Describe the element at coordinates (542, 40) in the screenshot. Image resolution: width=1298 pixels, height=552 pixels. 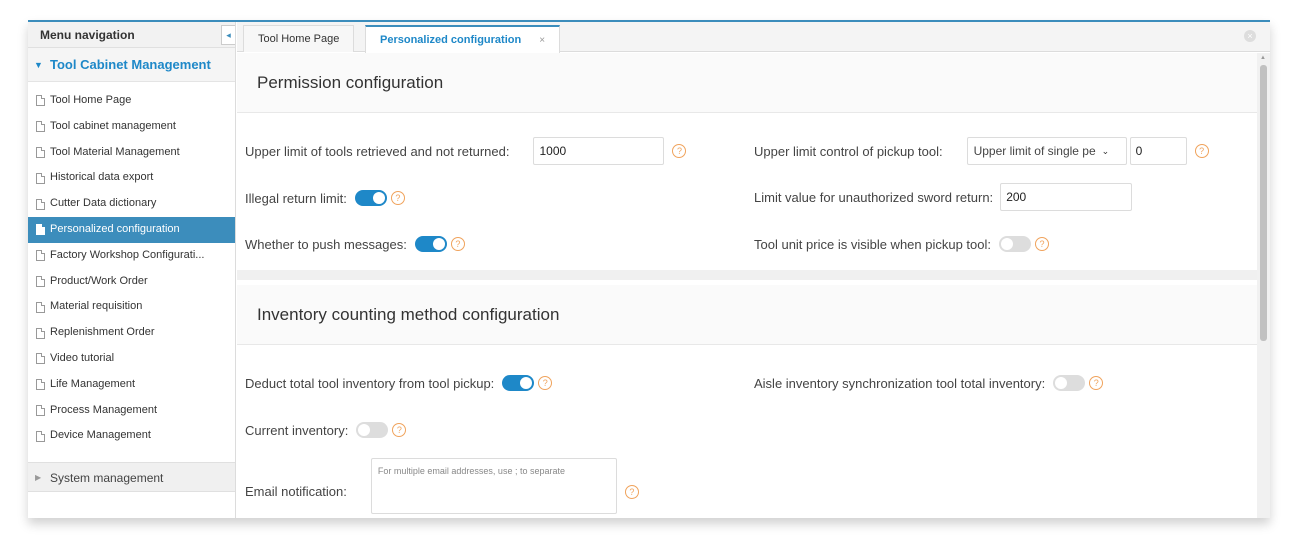
I see `close-tab-icon: ×` at that location.